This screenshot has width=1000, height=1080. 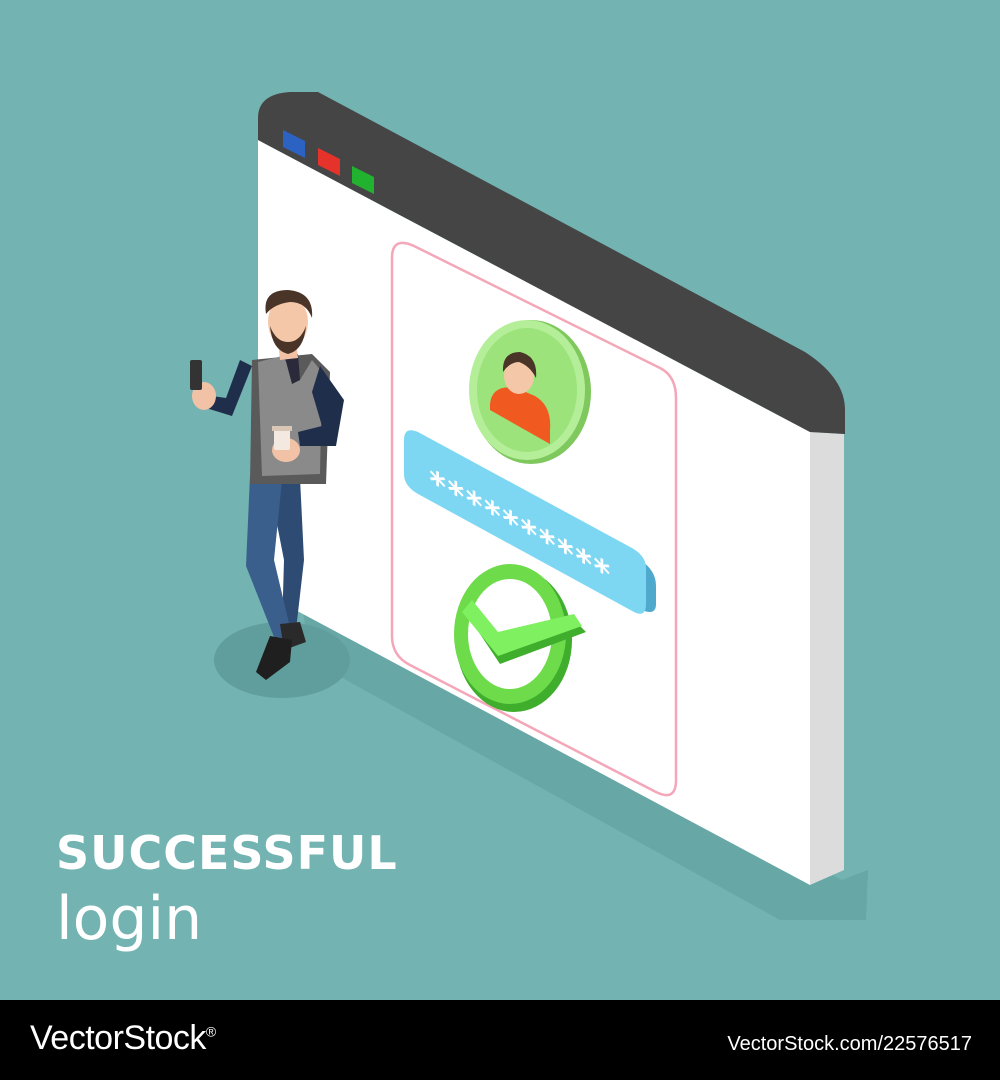 What do you see at coordinates (210, 1031) in the screenshot?
I see `registered-mark: ®` at bounding box center [210, 1031].